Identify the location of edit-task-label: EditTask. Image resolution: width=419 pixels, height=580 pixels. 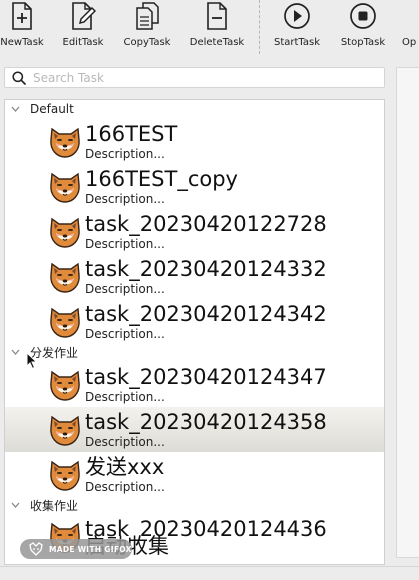
(83, 42).